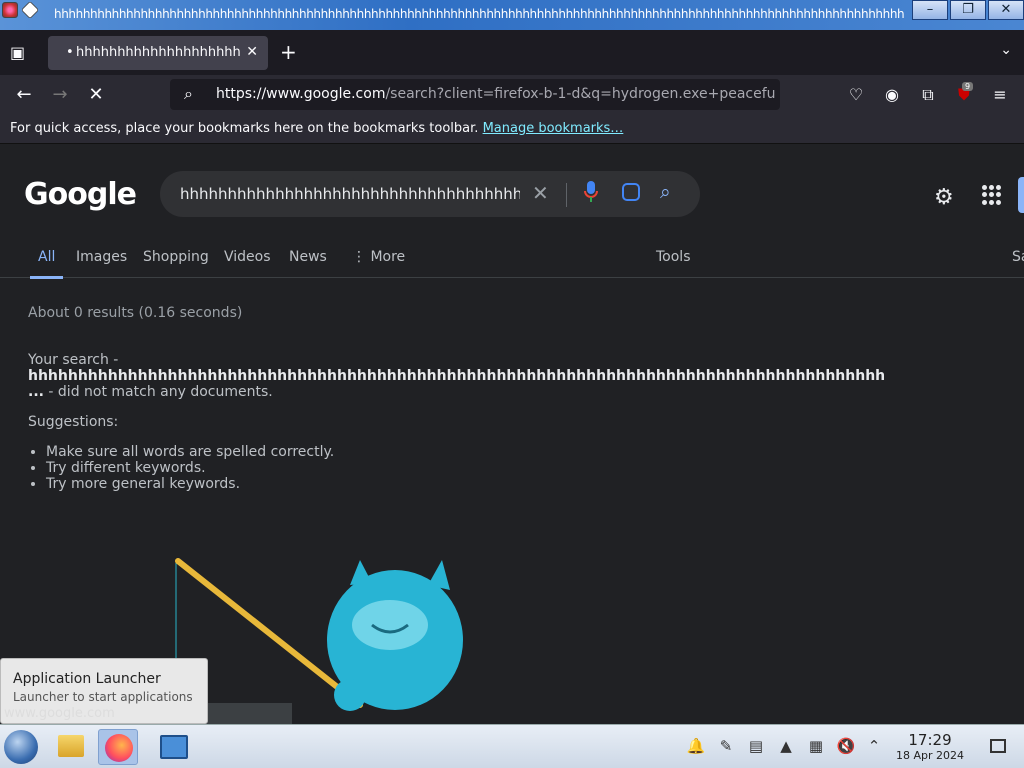 This screenshot has height=768, width=1024. I want to click on taskbar-firefox, so click(118, 747).